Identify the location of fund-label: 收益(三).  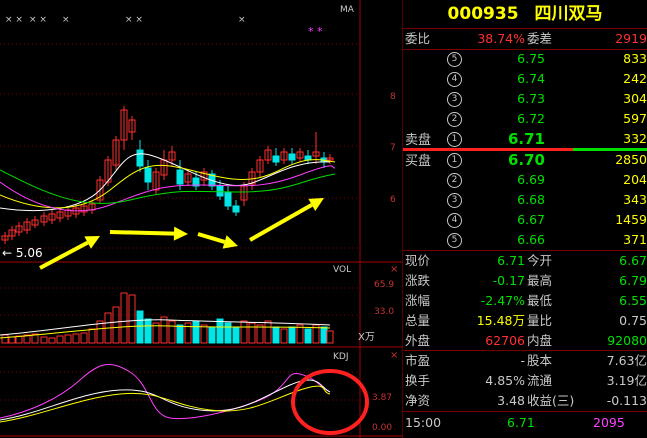
(551, 400).